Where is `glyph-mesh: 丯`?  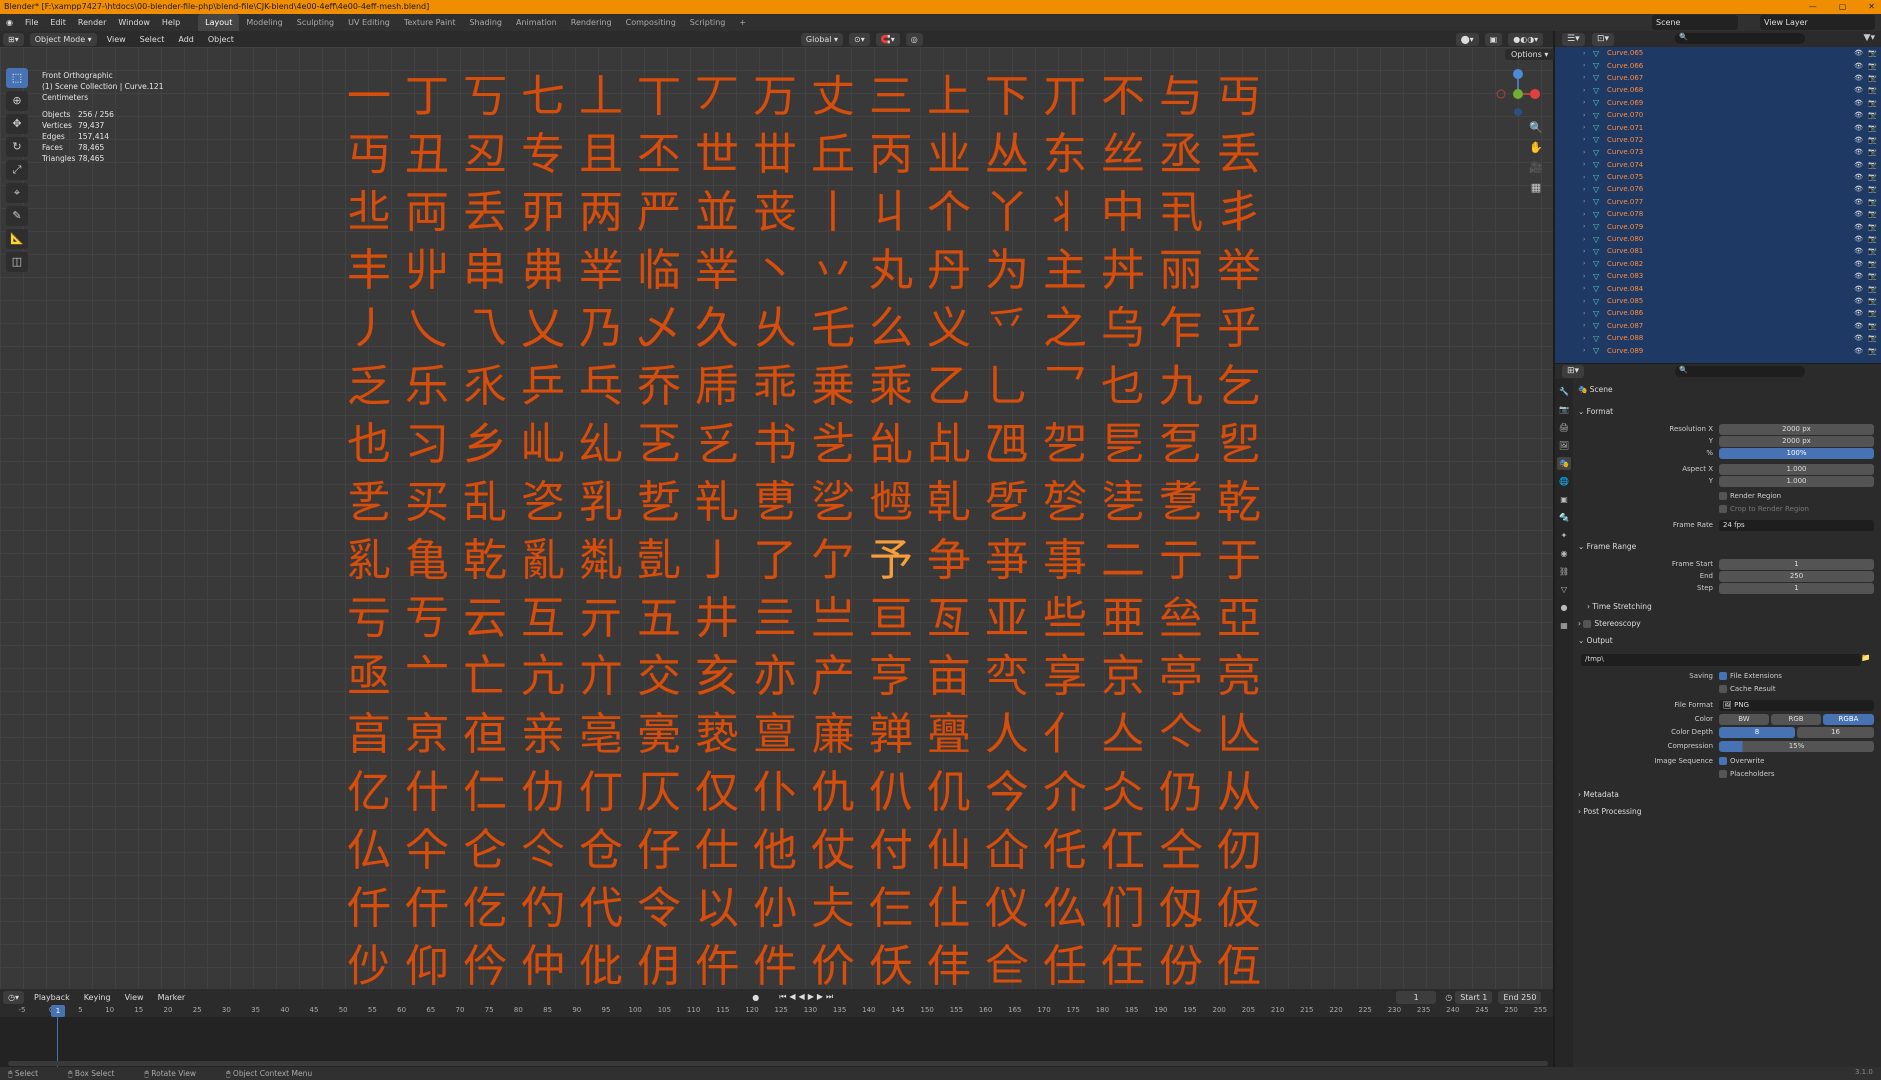 glyph-mesh: 丯 is located at coordinates (1239, 213).